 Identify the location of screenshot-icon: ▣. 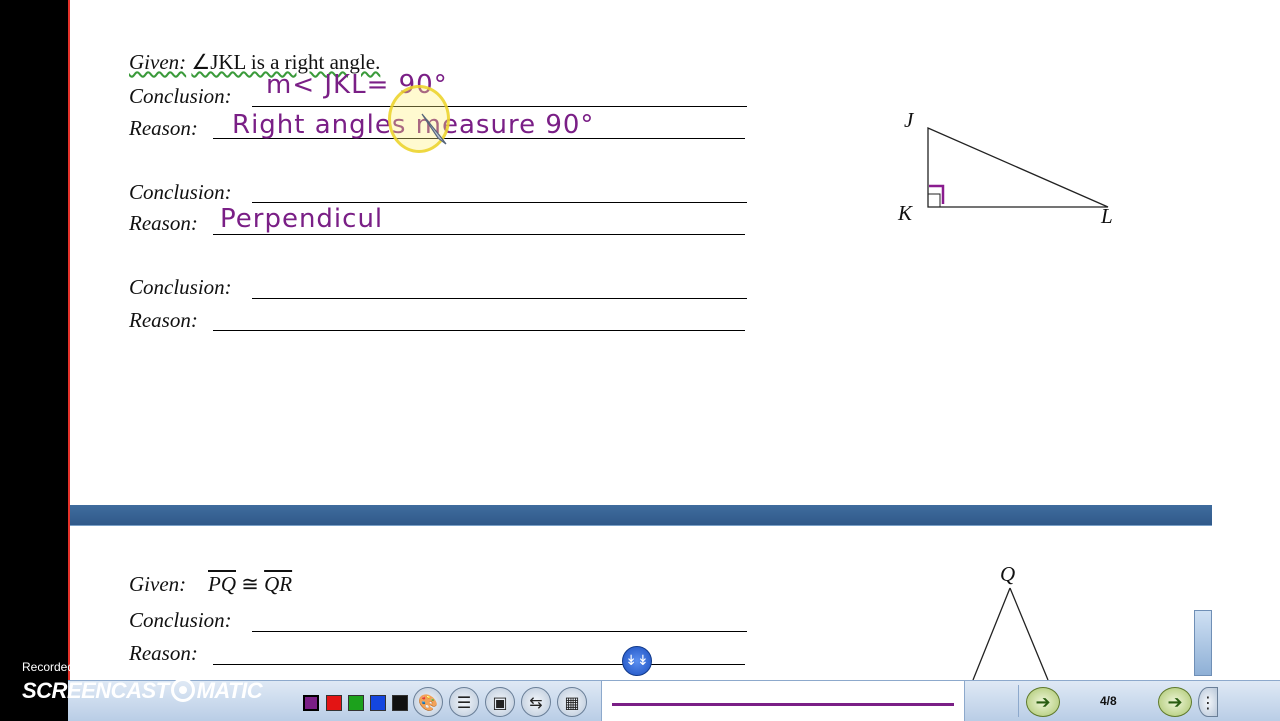
(500, 702).